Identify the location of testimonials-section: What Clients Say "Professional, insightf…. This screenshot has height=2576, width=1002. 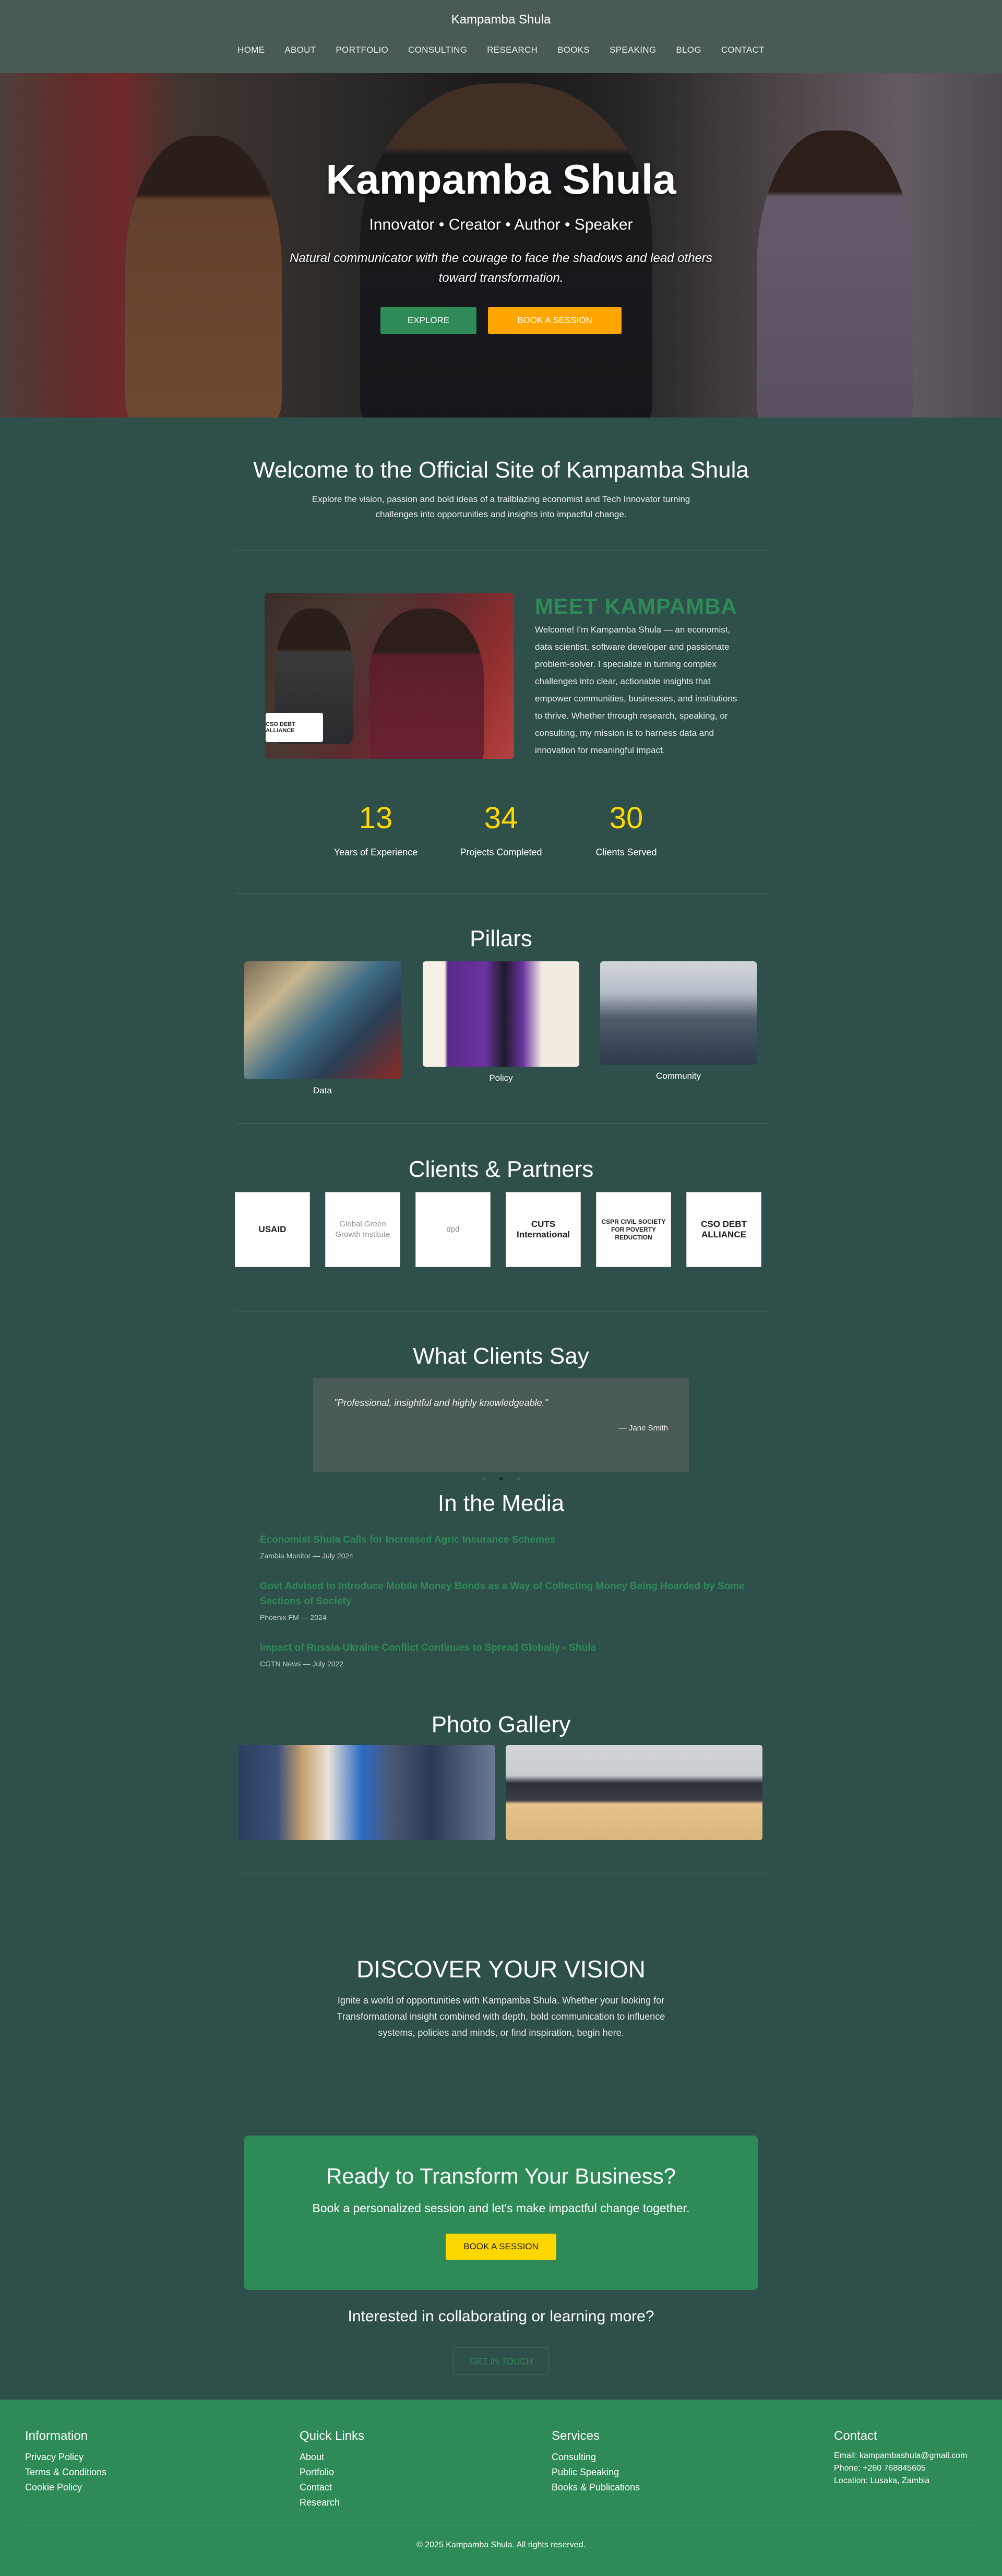
(501, 1402).